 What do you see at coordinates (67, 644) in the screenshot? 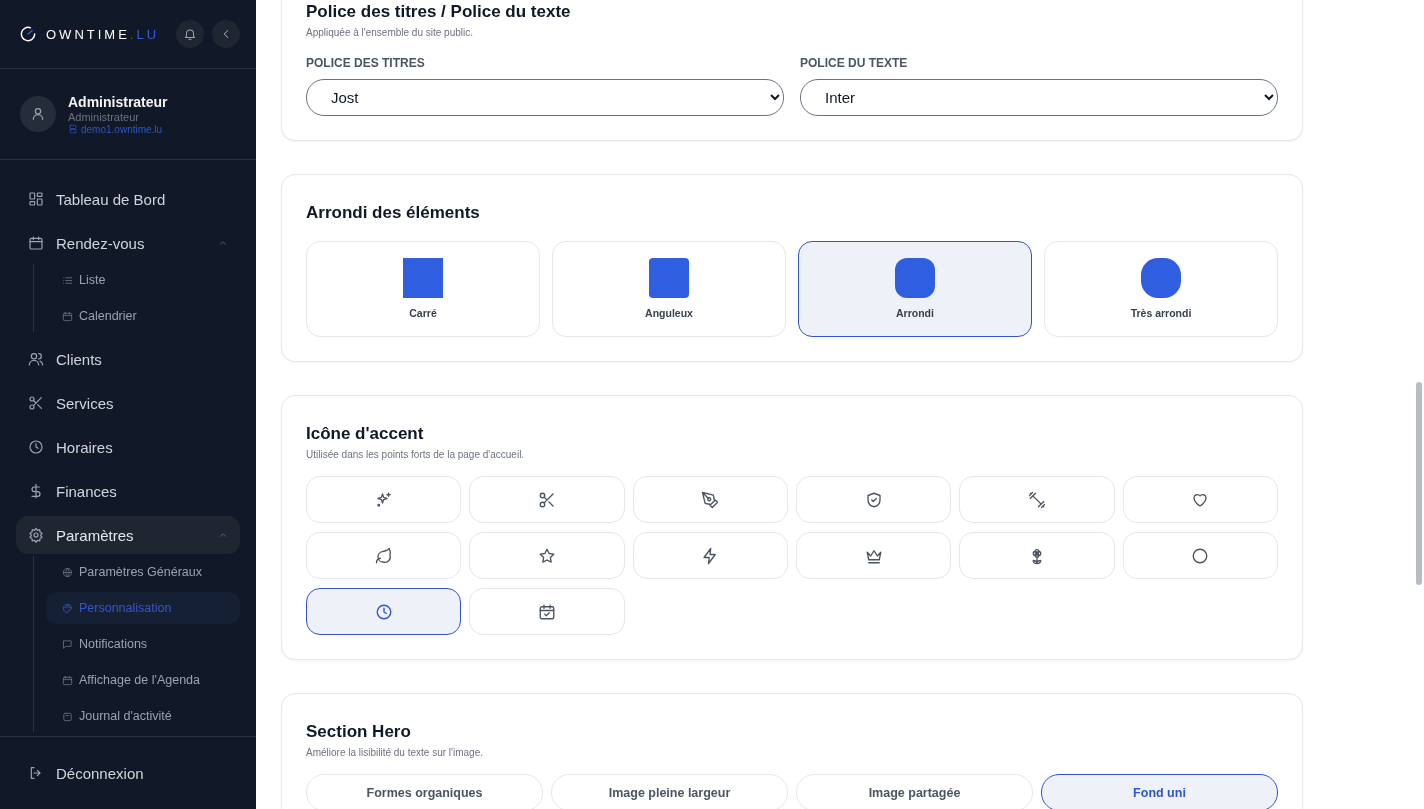
I see `message-icon` at bounding box center [67, 644].